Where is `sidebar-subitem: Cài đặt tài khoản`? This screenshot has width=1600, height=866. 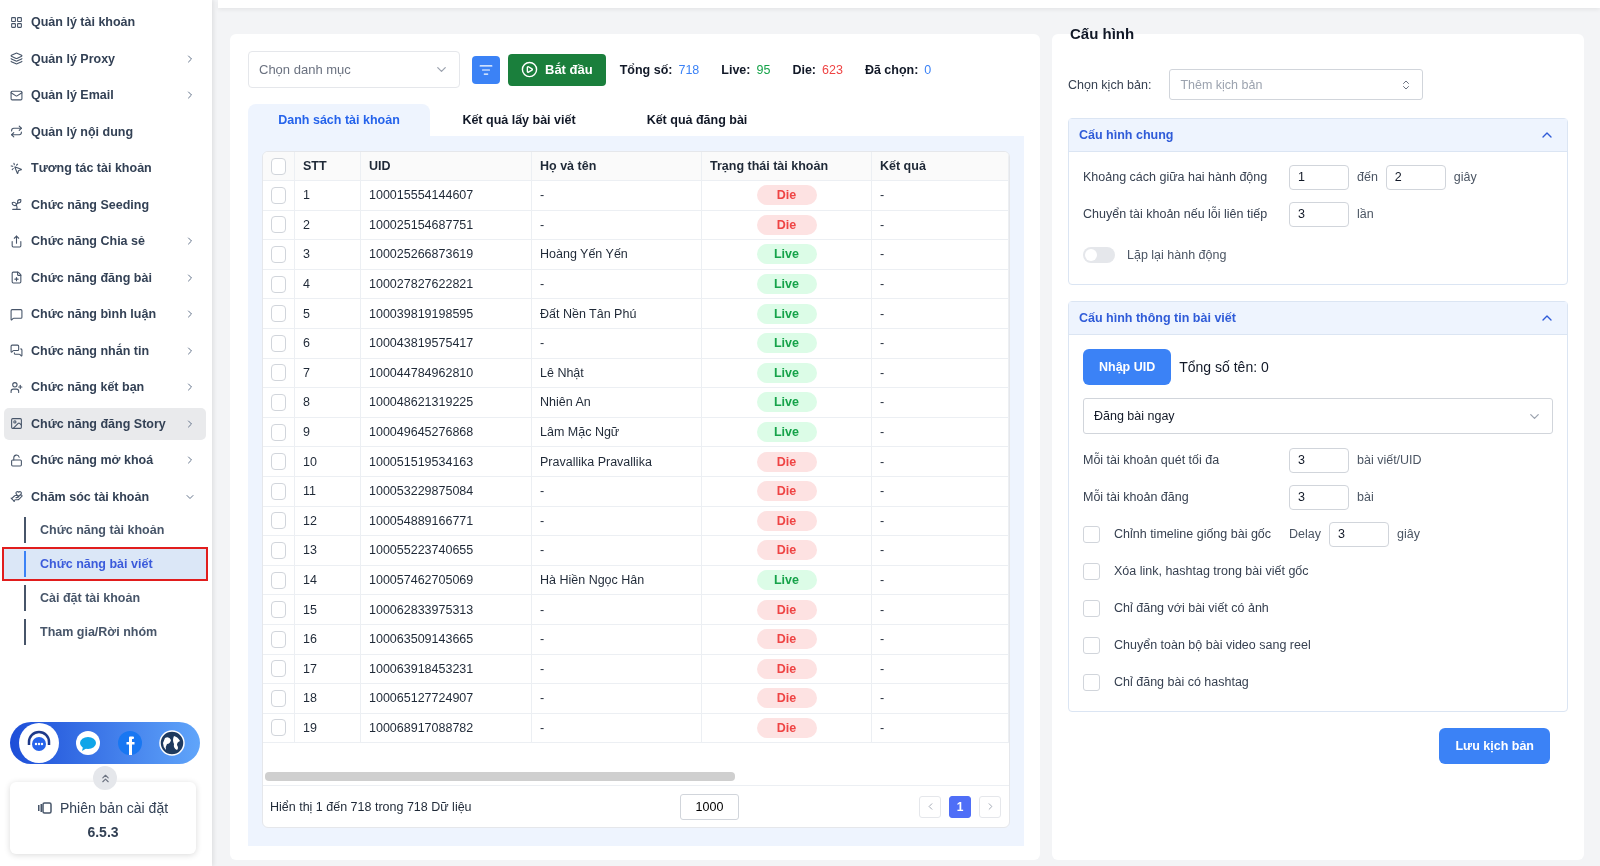 sidebar-subitem: Cài đặt tài khoản is located at coordinates (105, 598).